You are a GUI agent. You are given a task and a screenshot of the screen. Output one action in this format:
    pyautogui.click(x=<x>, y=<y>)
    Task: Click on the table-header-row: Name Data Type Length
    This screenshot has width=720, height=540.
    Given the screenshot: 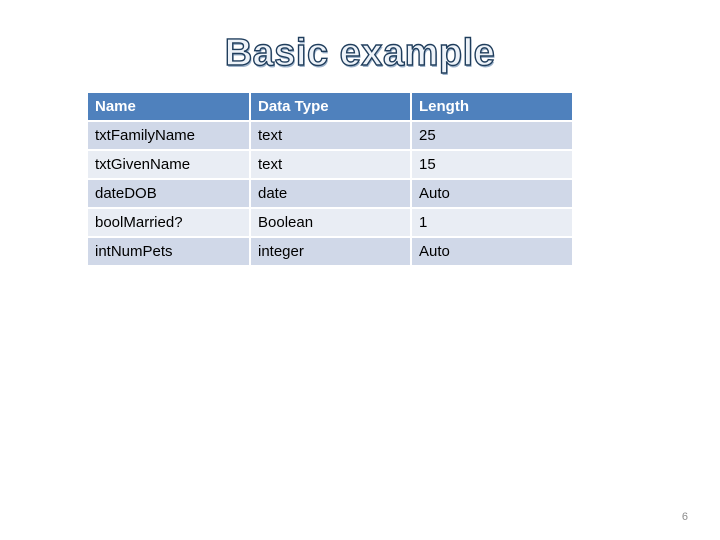 What is the action you would take?
    pyautogui.click(x=330, y=106)
    